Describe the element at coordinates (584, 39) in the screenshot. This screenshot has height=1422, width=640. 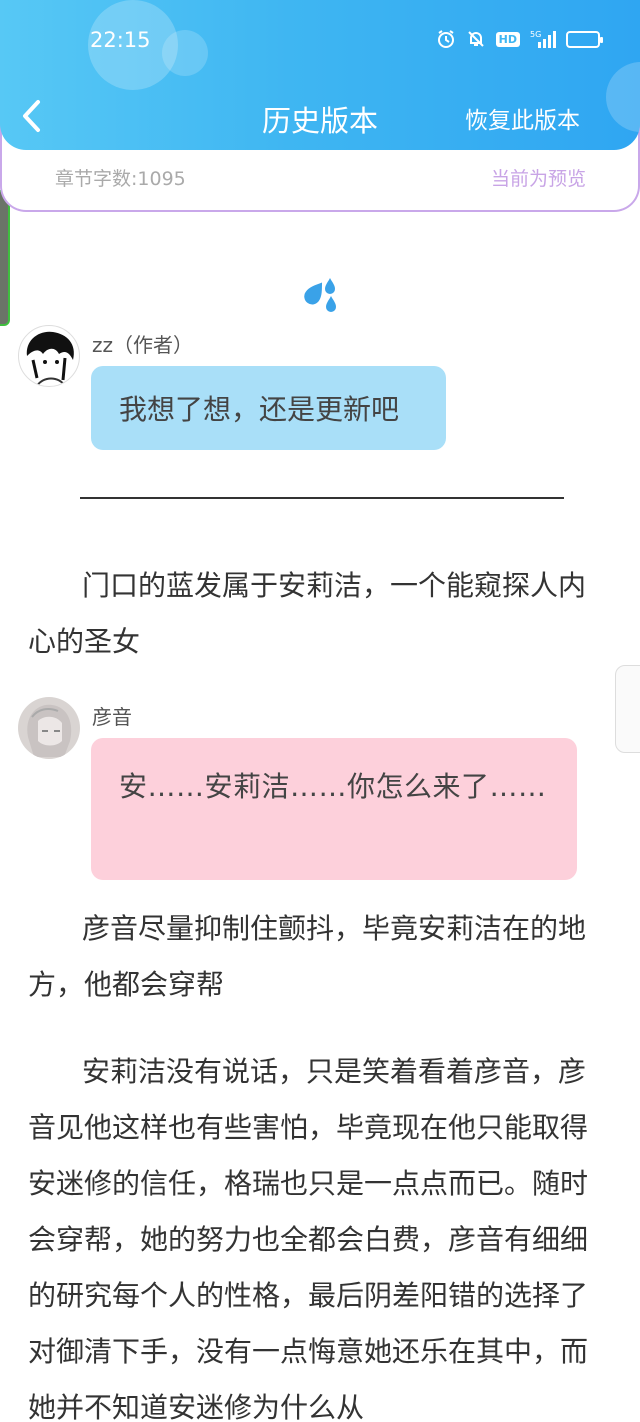
I see `battery-icon` at that location.